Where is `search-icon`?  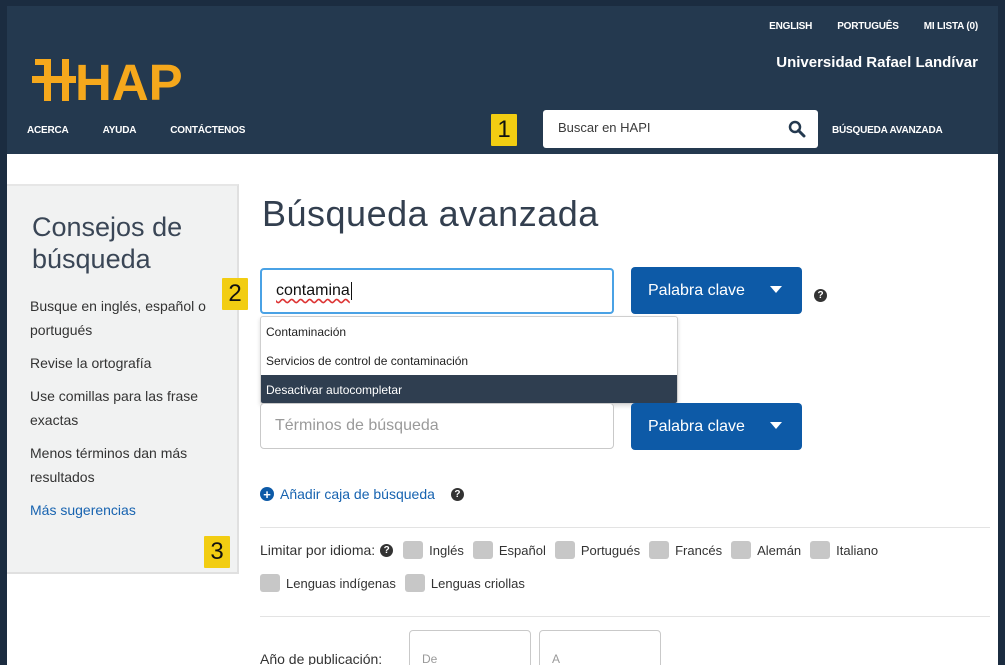 search-icon is located at coordinates (797, 129).